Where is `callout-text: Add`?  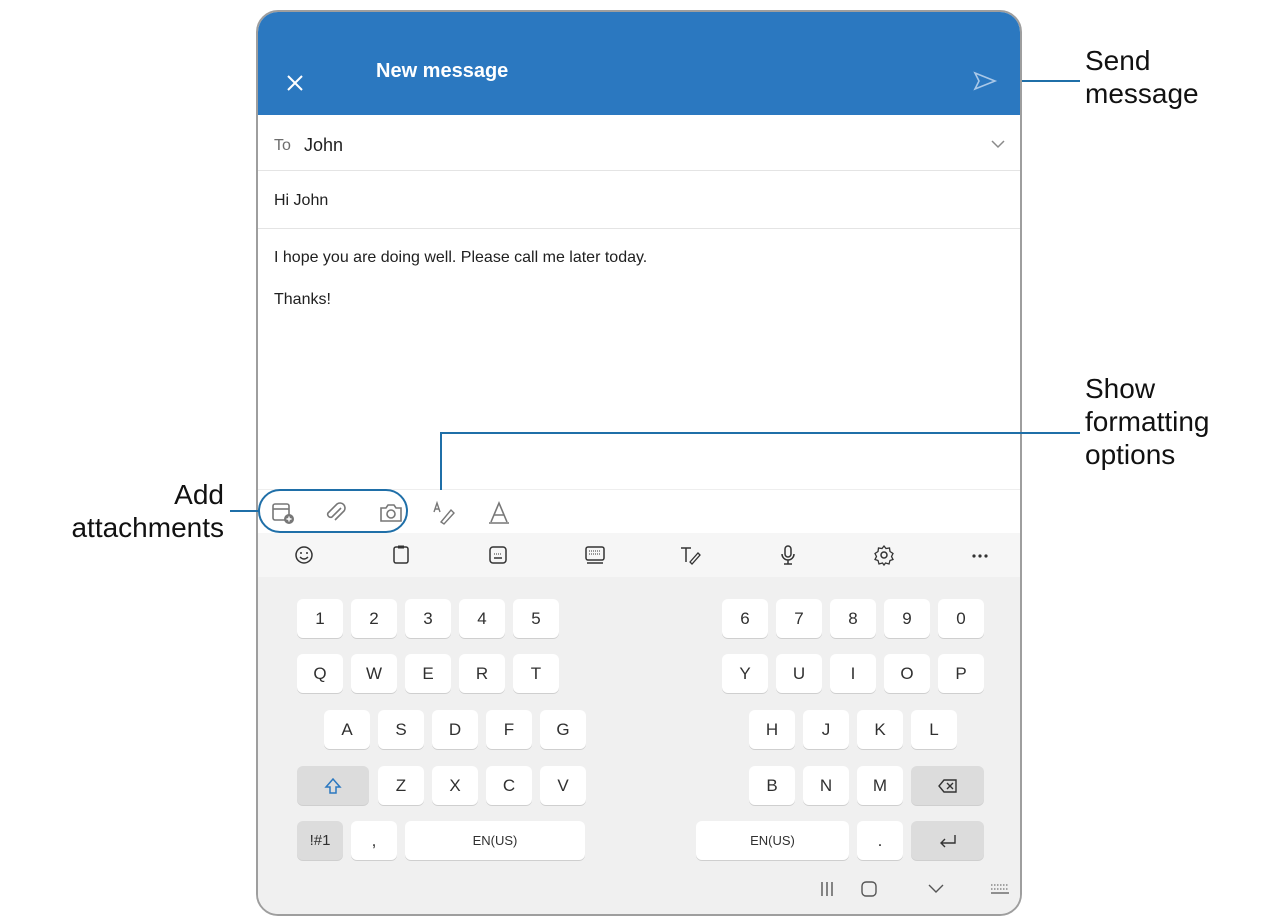
callout-text: Add is located at coordinates (199, 494).